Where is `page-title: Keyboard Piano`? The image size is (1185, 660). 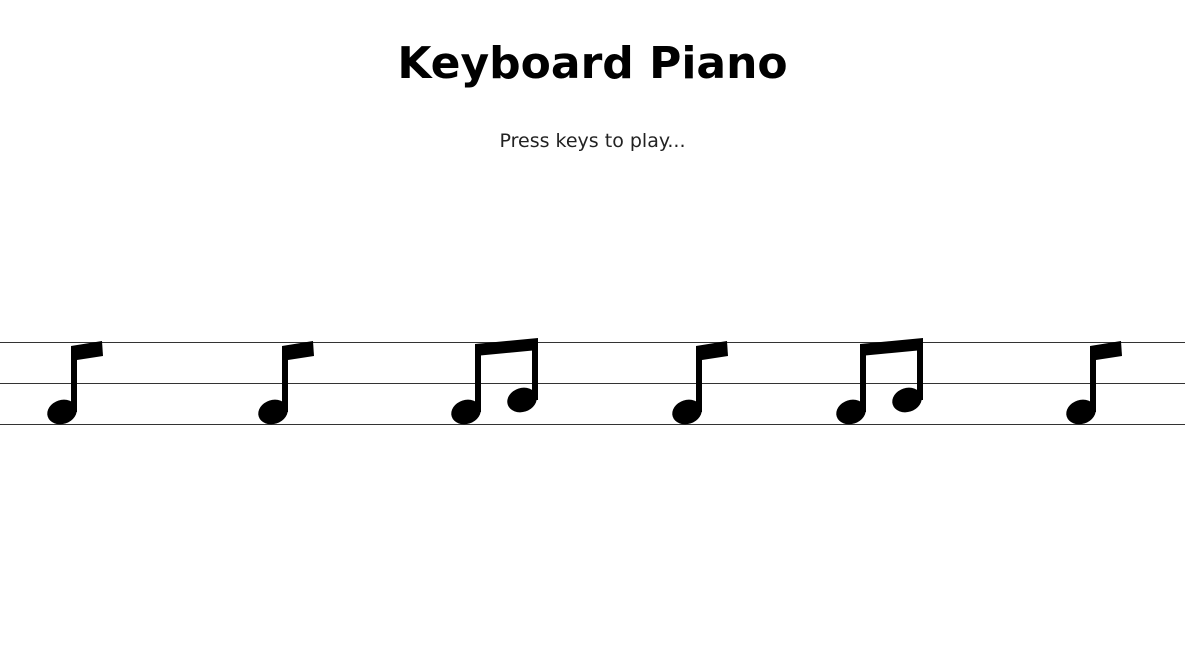 page-title: Keyboard Piano is located at coordinates (592, 63).